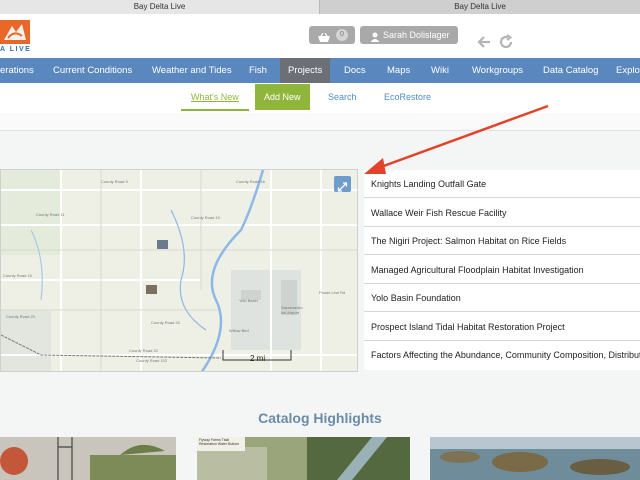 The height and width of the screenshot is (480, 640). I want to click on nav-item-docs: Docs, so click(355, 70).